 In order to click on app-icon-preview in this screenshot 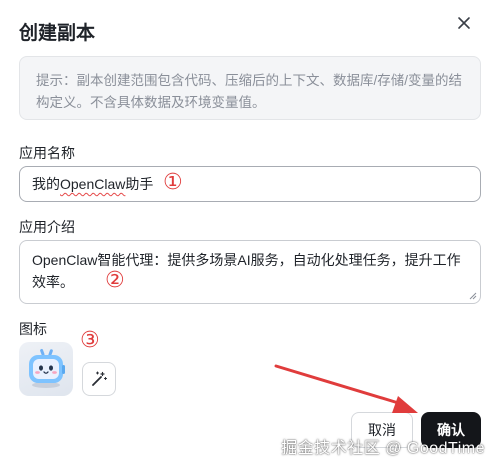, I will do `click(46, 369)`.